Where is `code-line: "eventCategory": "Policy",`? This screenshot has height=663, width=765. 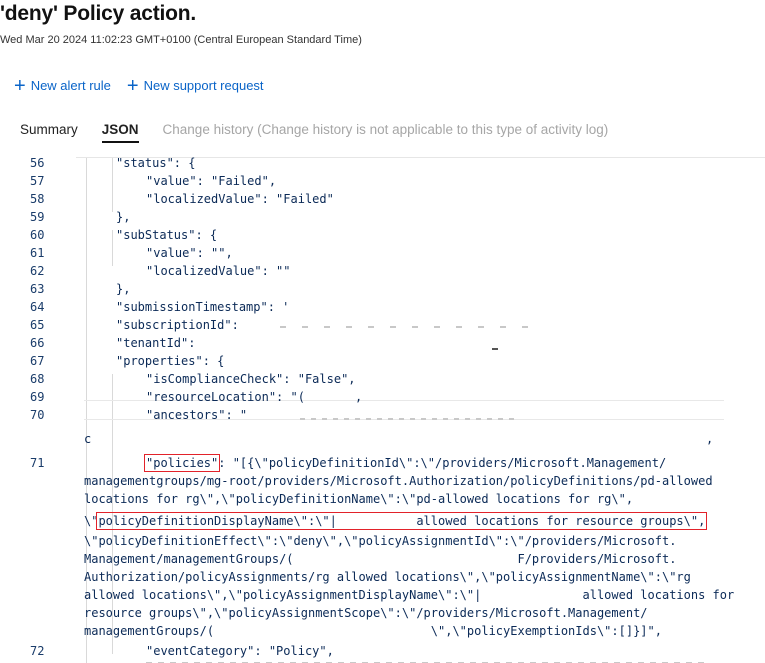 code-line: "eventCategory": "Policy", is located at coordinates (240, 651).